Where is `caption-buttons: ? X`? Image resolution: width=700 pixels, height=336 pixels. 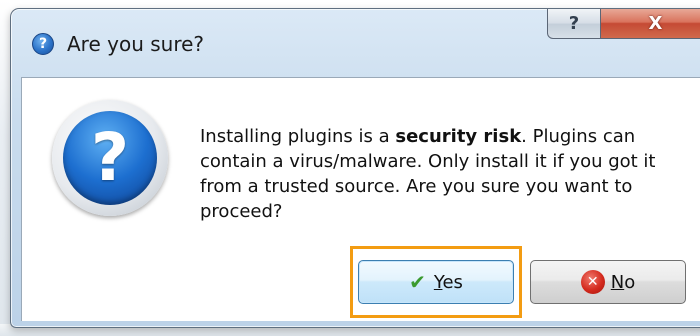
caption-buttons: ? X is located at coordinates (623, 25).